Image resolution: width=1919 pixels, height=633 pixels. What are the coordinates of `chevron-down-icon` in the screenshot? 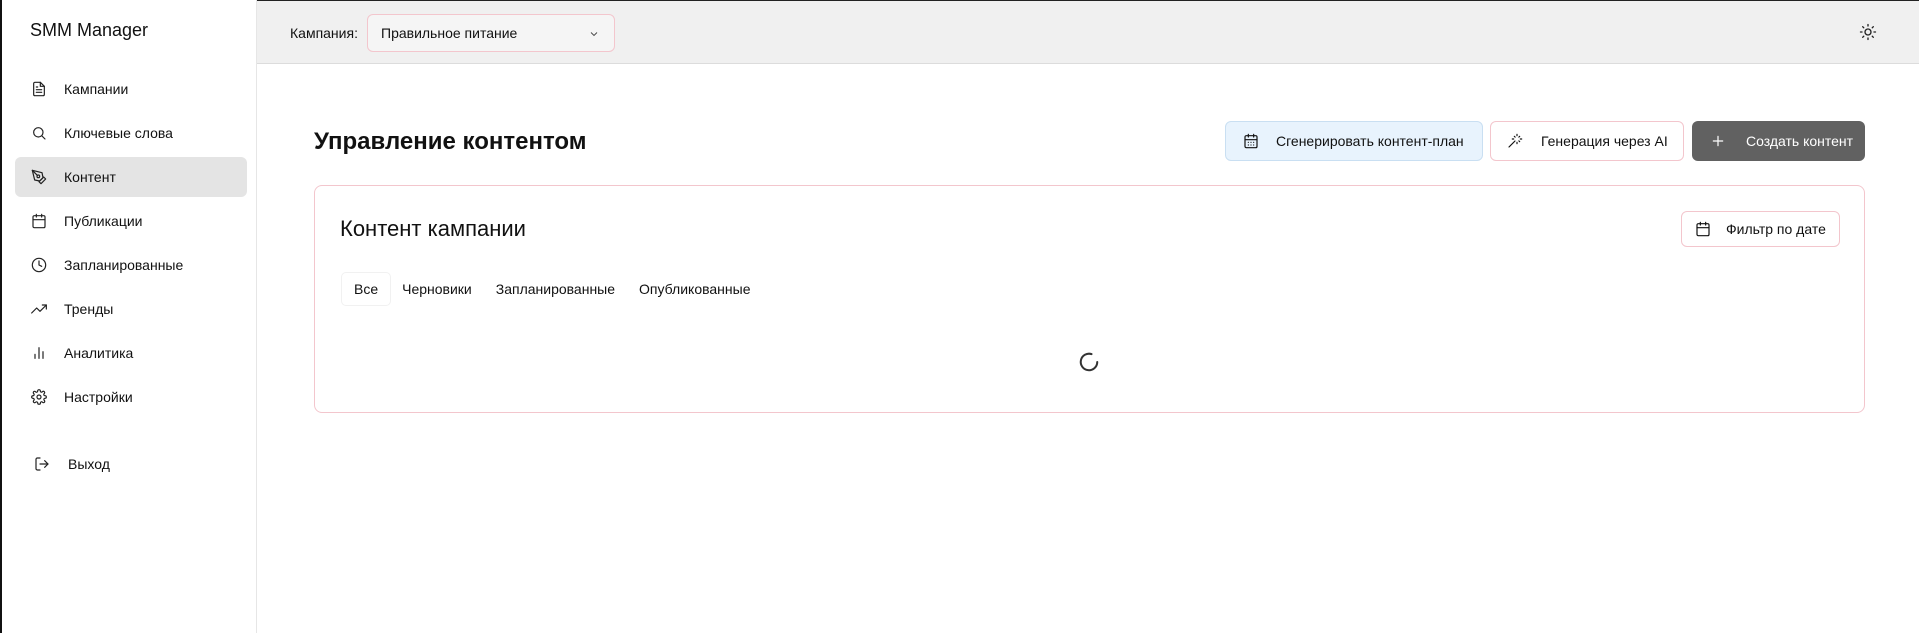 It's located at (594, 35).